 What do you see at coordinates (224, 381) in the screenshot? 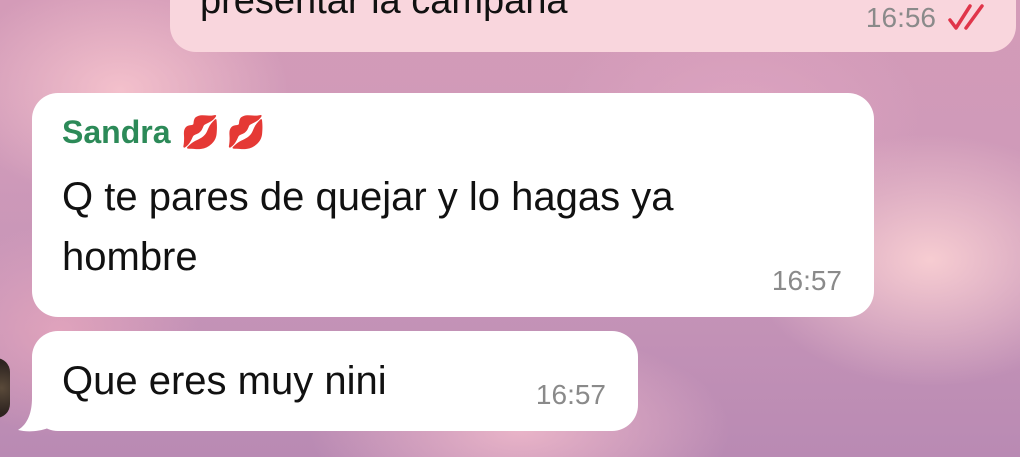
I see `message-text: Que eres muy nini` at bounding box center [224, 381].